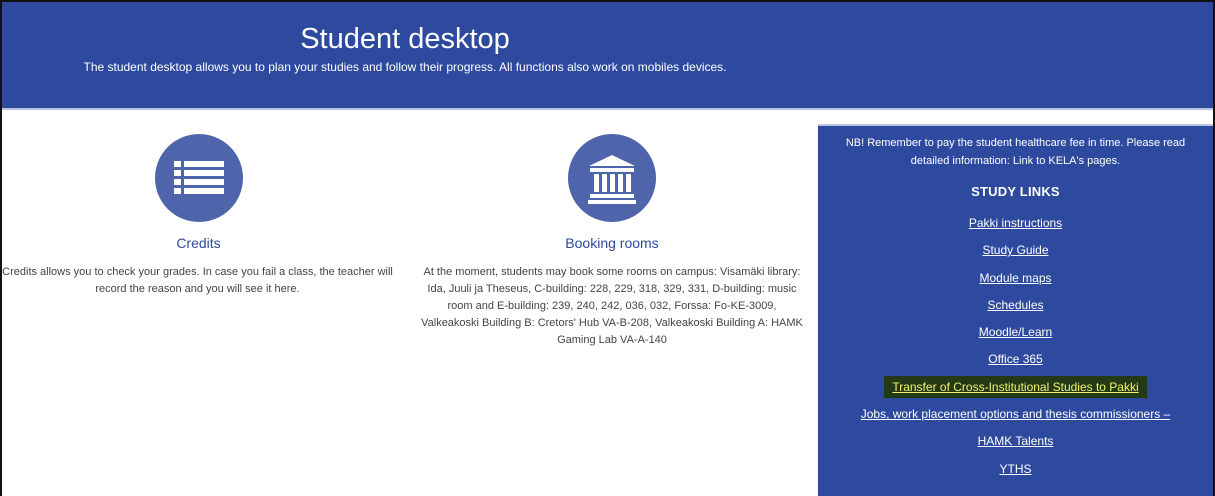 The width and height of the screenshot is (1215, 496). Describe the element at coordinates (1015, 359) in the screenshot. I see `office-365-link: Office 365` at that location.